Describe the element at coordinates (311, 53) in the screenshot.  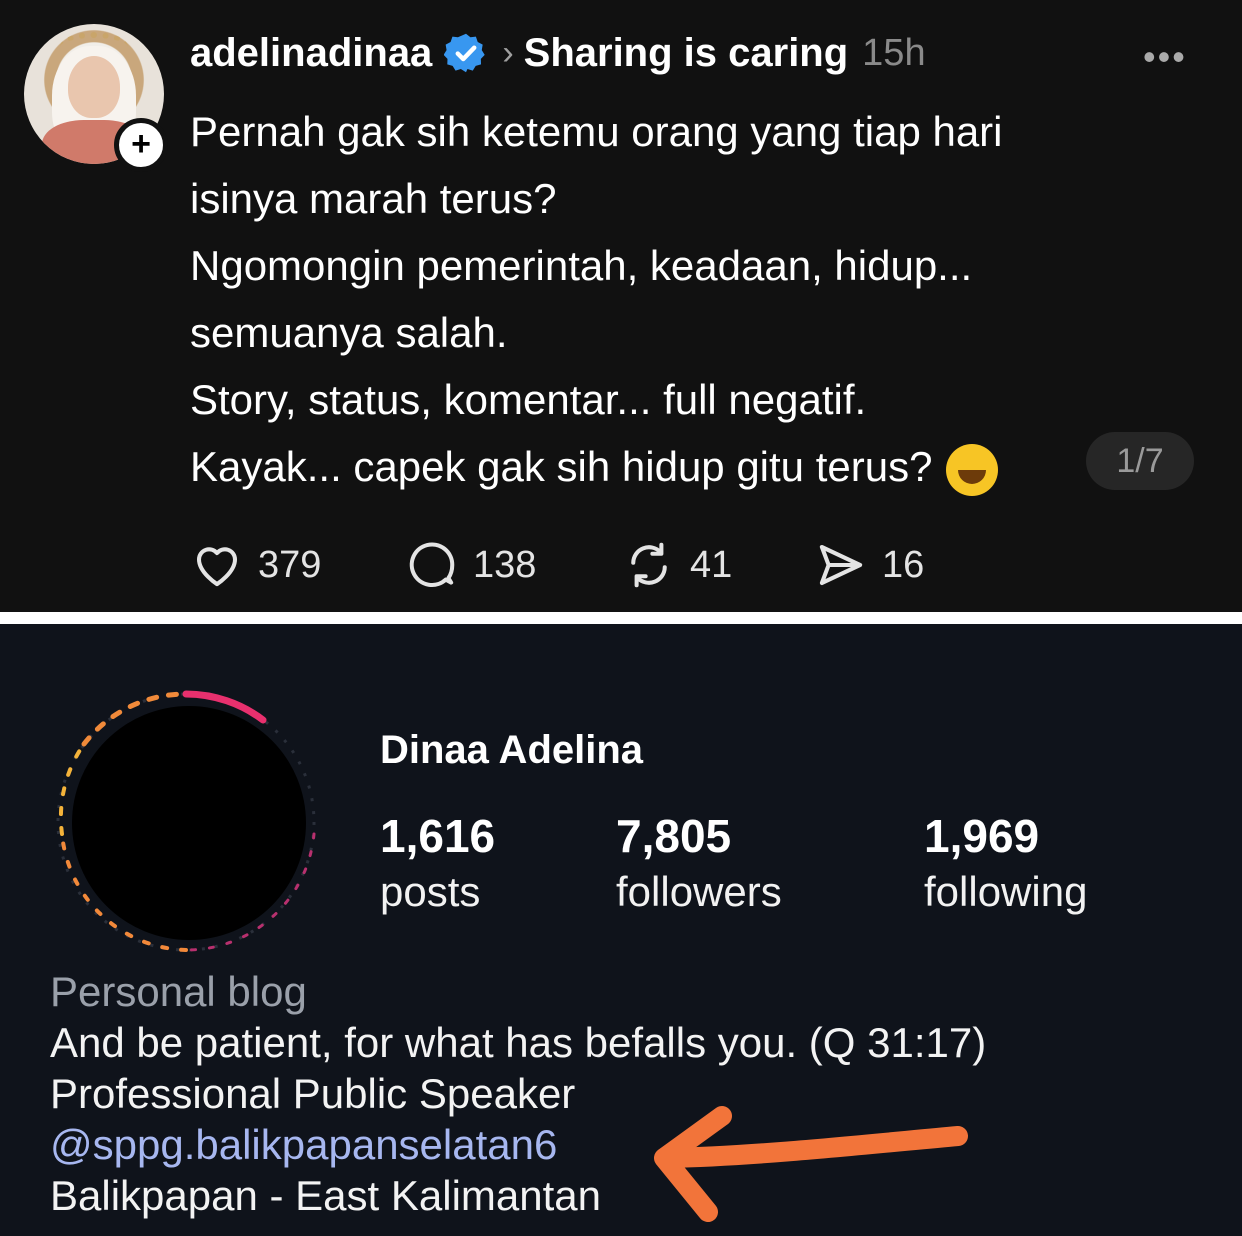
I see `username: adelinadinaa` at that location.